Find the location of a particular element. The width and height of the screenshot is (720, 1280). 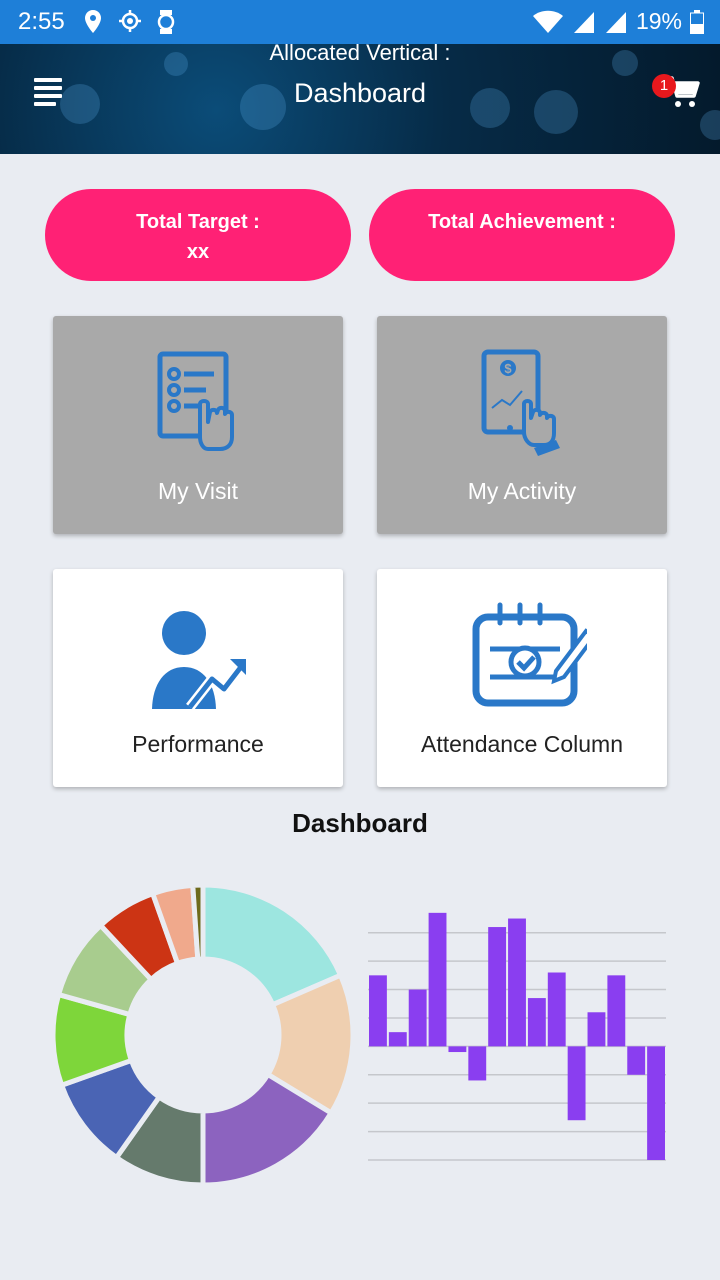

tile-attendance-column: Attendance Column is located at coordinates (522, 678).